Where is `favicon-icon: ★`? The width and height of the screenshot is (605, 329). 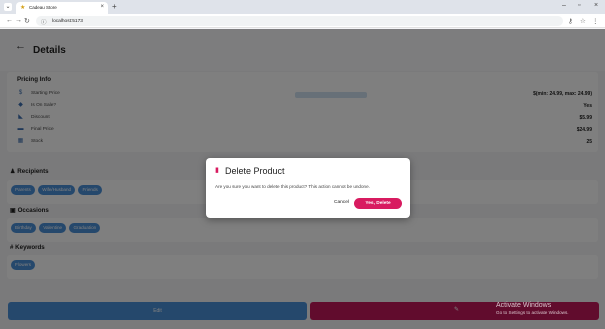
favicon-icon: ★ is located at coordinates (23, 8).